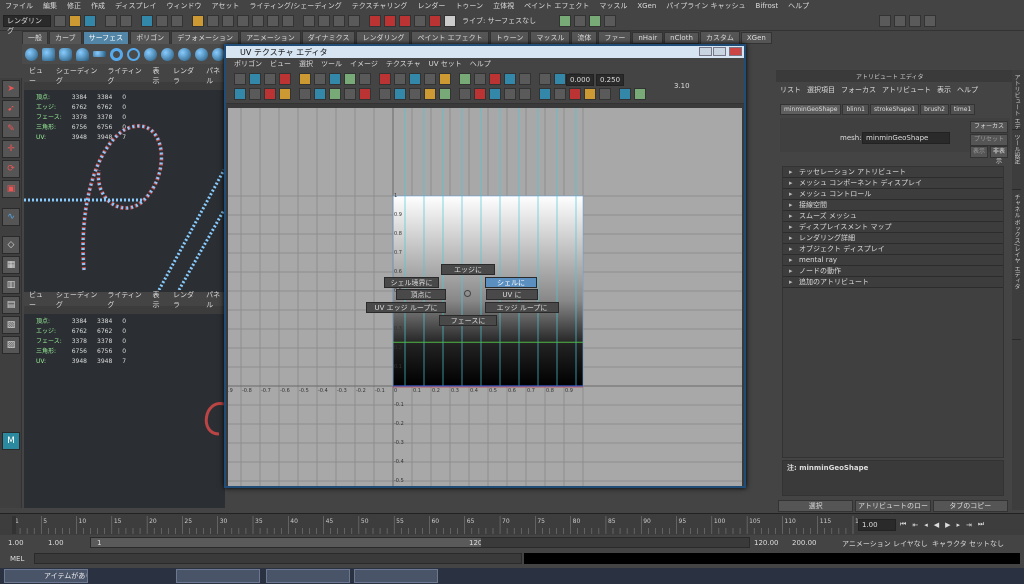  What do you see at coordinates (411, 282) in the screenshot?
I see `marking-menu-shell-border: シェル境界に` at bounding box center [411, 282].